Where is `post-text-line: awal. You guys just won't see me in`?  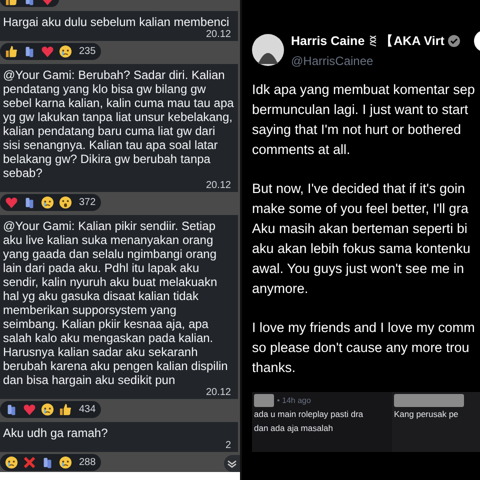
post-text-line: awal. You guys just won't see me in is located at coordinates (358, 269).